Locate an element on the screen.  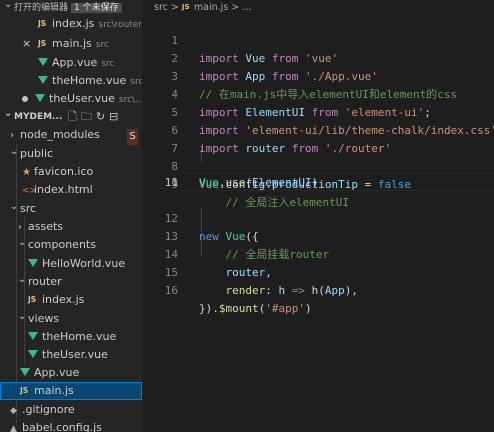
open-editor-name: theHome.vue is located at coordinates (89, 80).